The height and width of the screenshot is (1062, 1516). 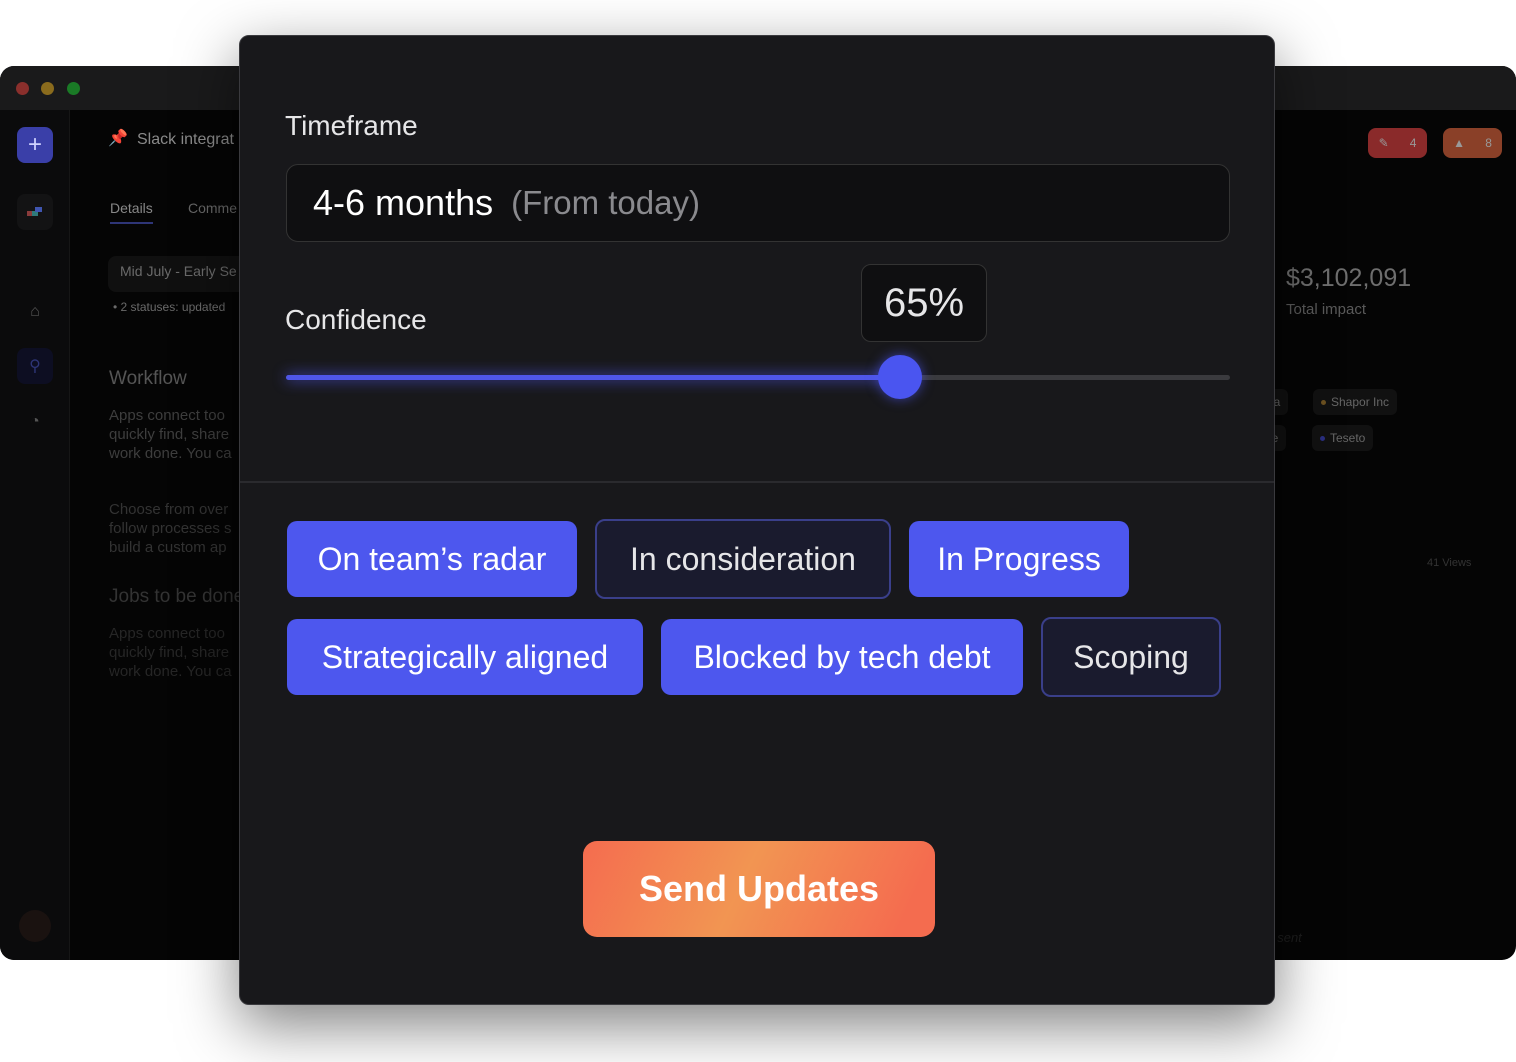 I want to click on company-chip: Teseto, so click(x=1343, y=438).